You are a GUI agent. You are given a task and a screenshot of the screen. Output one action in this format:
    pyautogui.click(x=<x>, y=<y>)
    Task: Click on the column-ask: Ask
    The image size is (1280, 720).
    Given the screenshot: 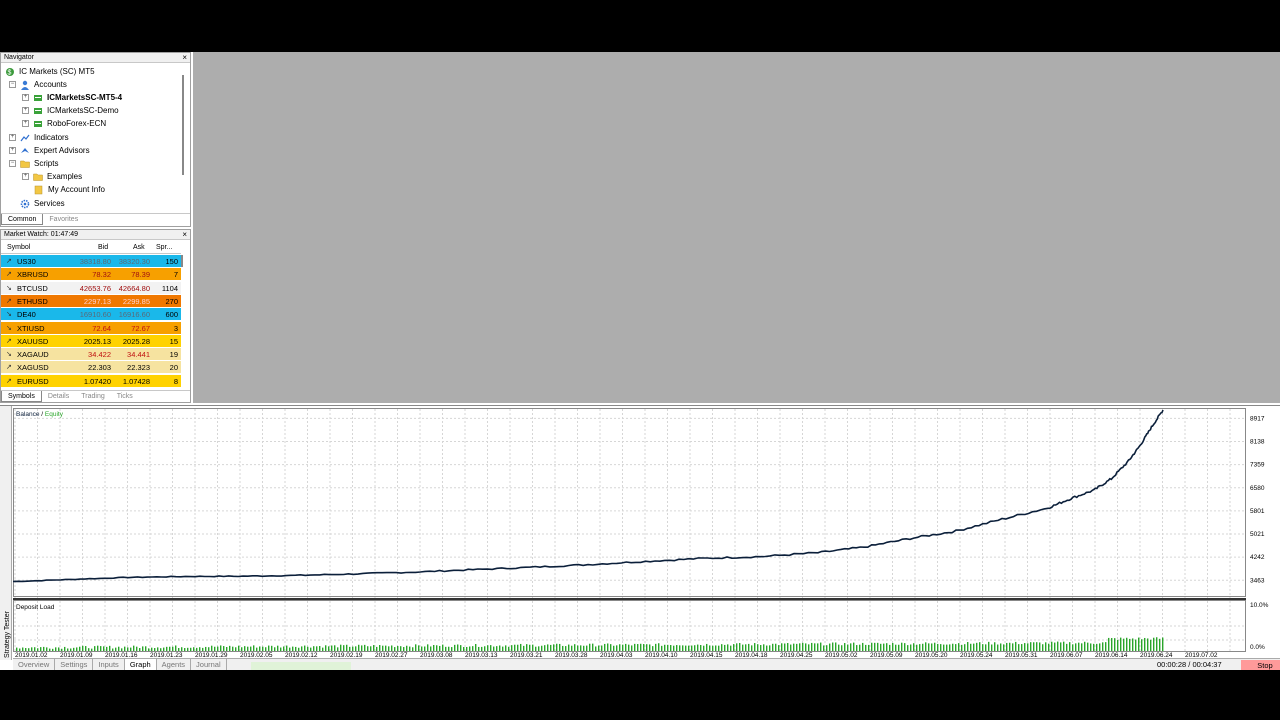 What is the action you would take?
    pyautogui.click(x=139, y=247)
    